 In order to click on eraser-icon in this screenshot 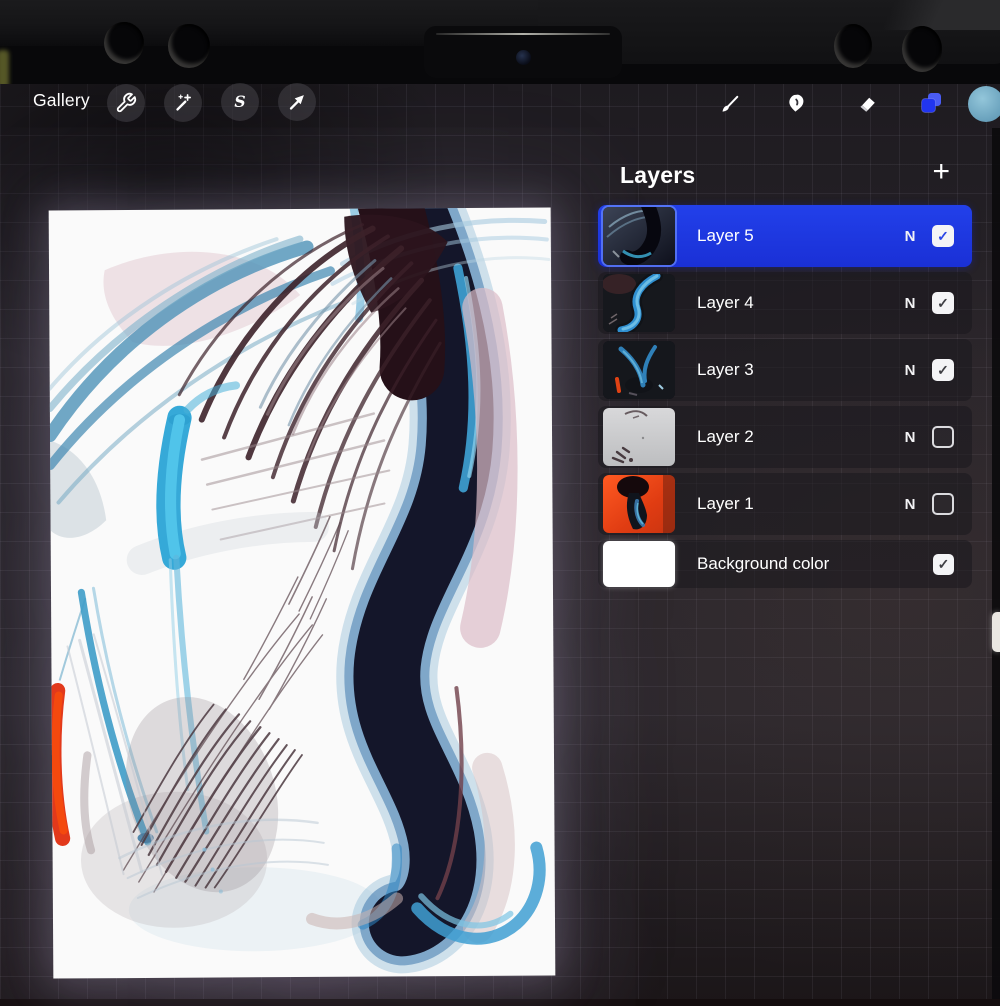, I will do `click(867, 104)`.